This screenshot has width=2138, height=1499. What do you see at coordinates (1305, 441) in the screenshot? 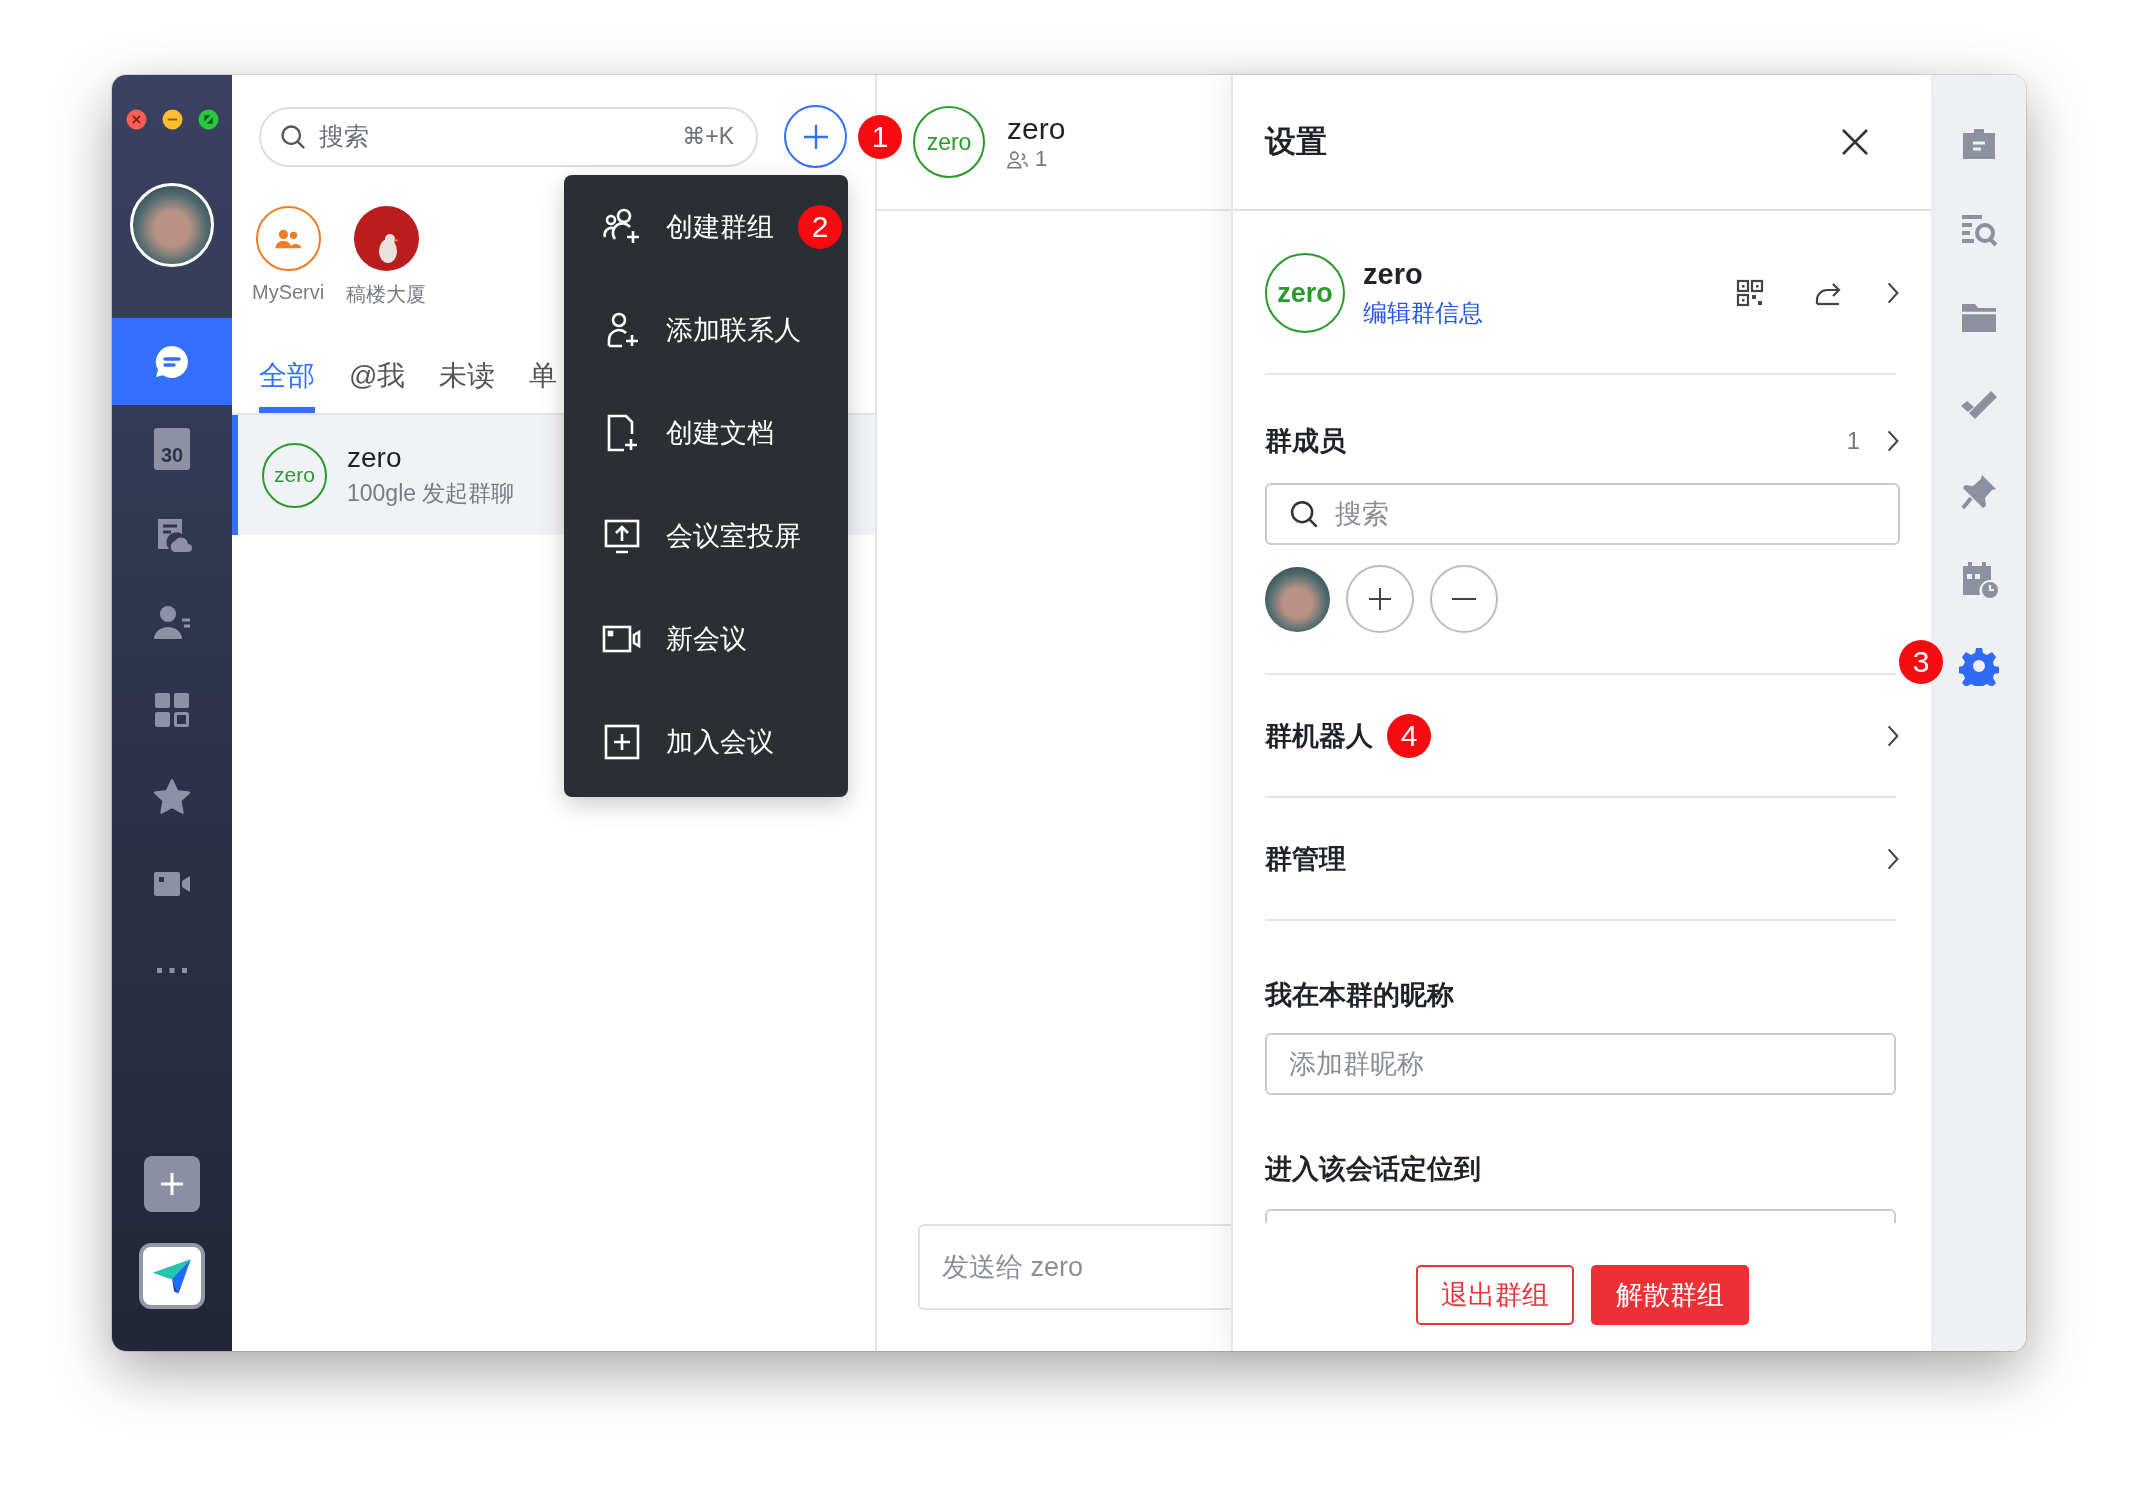
I see `section-title: 群成员` at bounding box center [1305, 441].